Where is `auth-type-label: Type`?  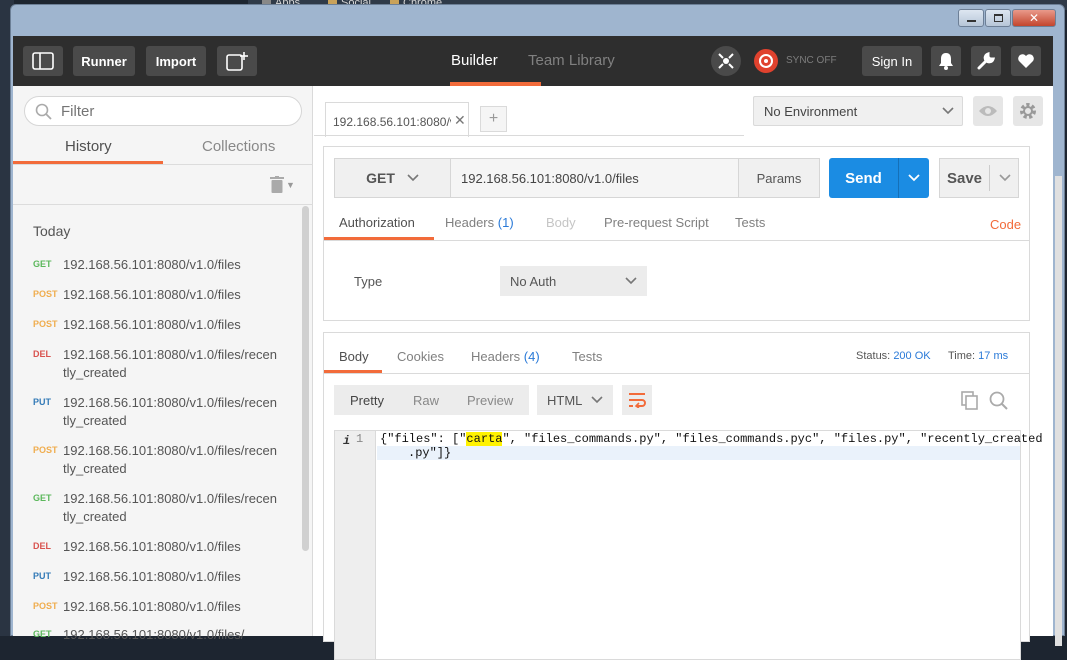 auth-type-label: Type is located at coordinates (368, 281).